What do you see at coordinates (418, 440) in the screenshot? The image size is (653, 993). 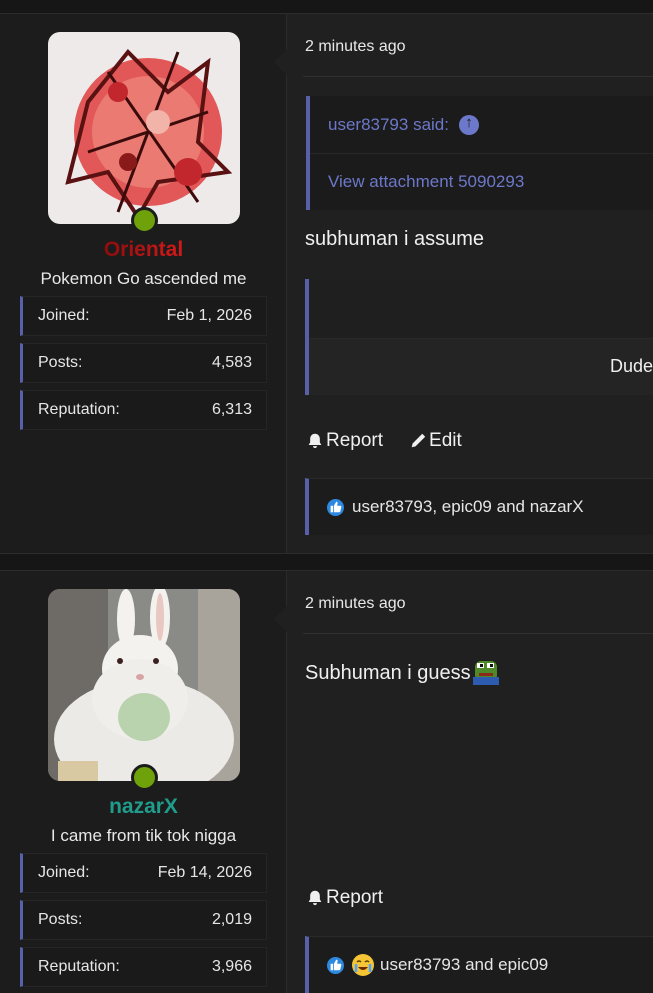 I see `pencil-icon` at bounding box center [418, 440].